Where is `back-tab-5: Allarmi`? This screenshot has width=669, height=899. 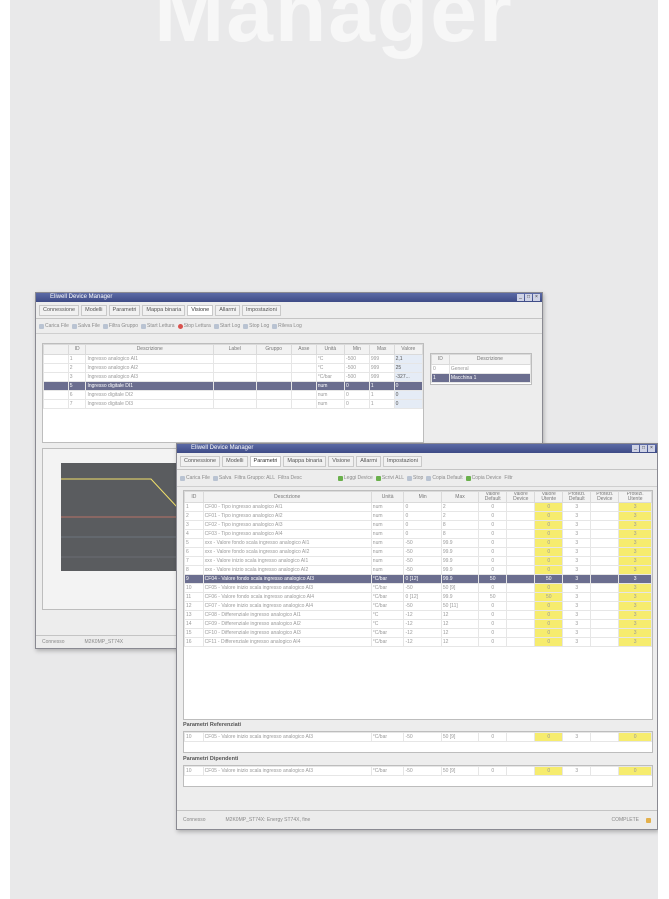 back-tab-5: Allarmi is located at coordinates (228, 310).